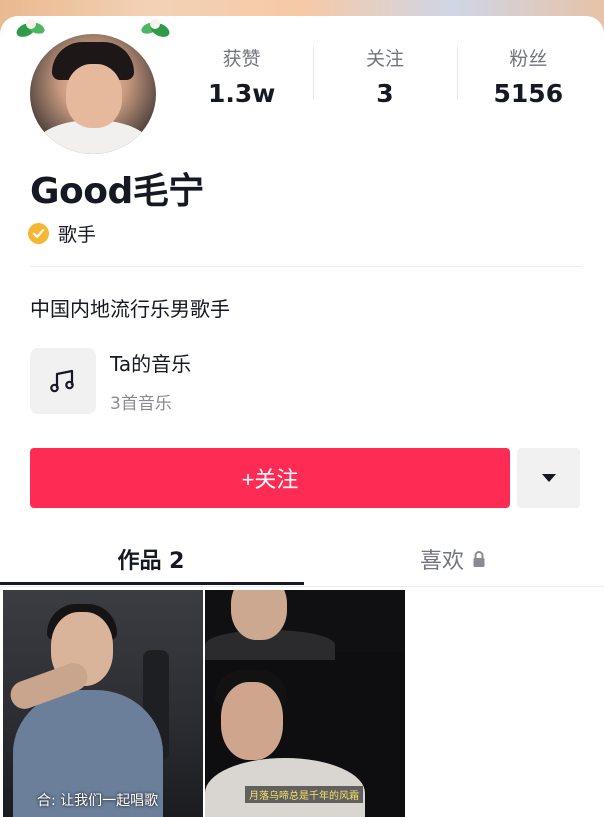 The width and height of the screenshot is (604, 817). Describe the element at coordinates (305, 703) in the screenshot. I see `video-thumbnail: 月落乌啼总是千年的风霜` at that location.